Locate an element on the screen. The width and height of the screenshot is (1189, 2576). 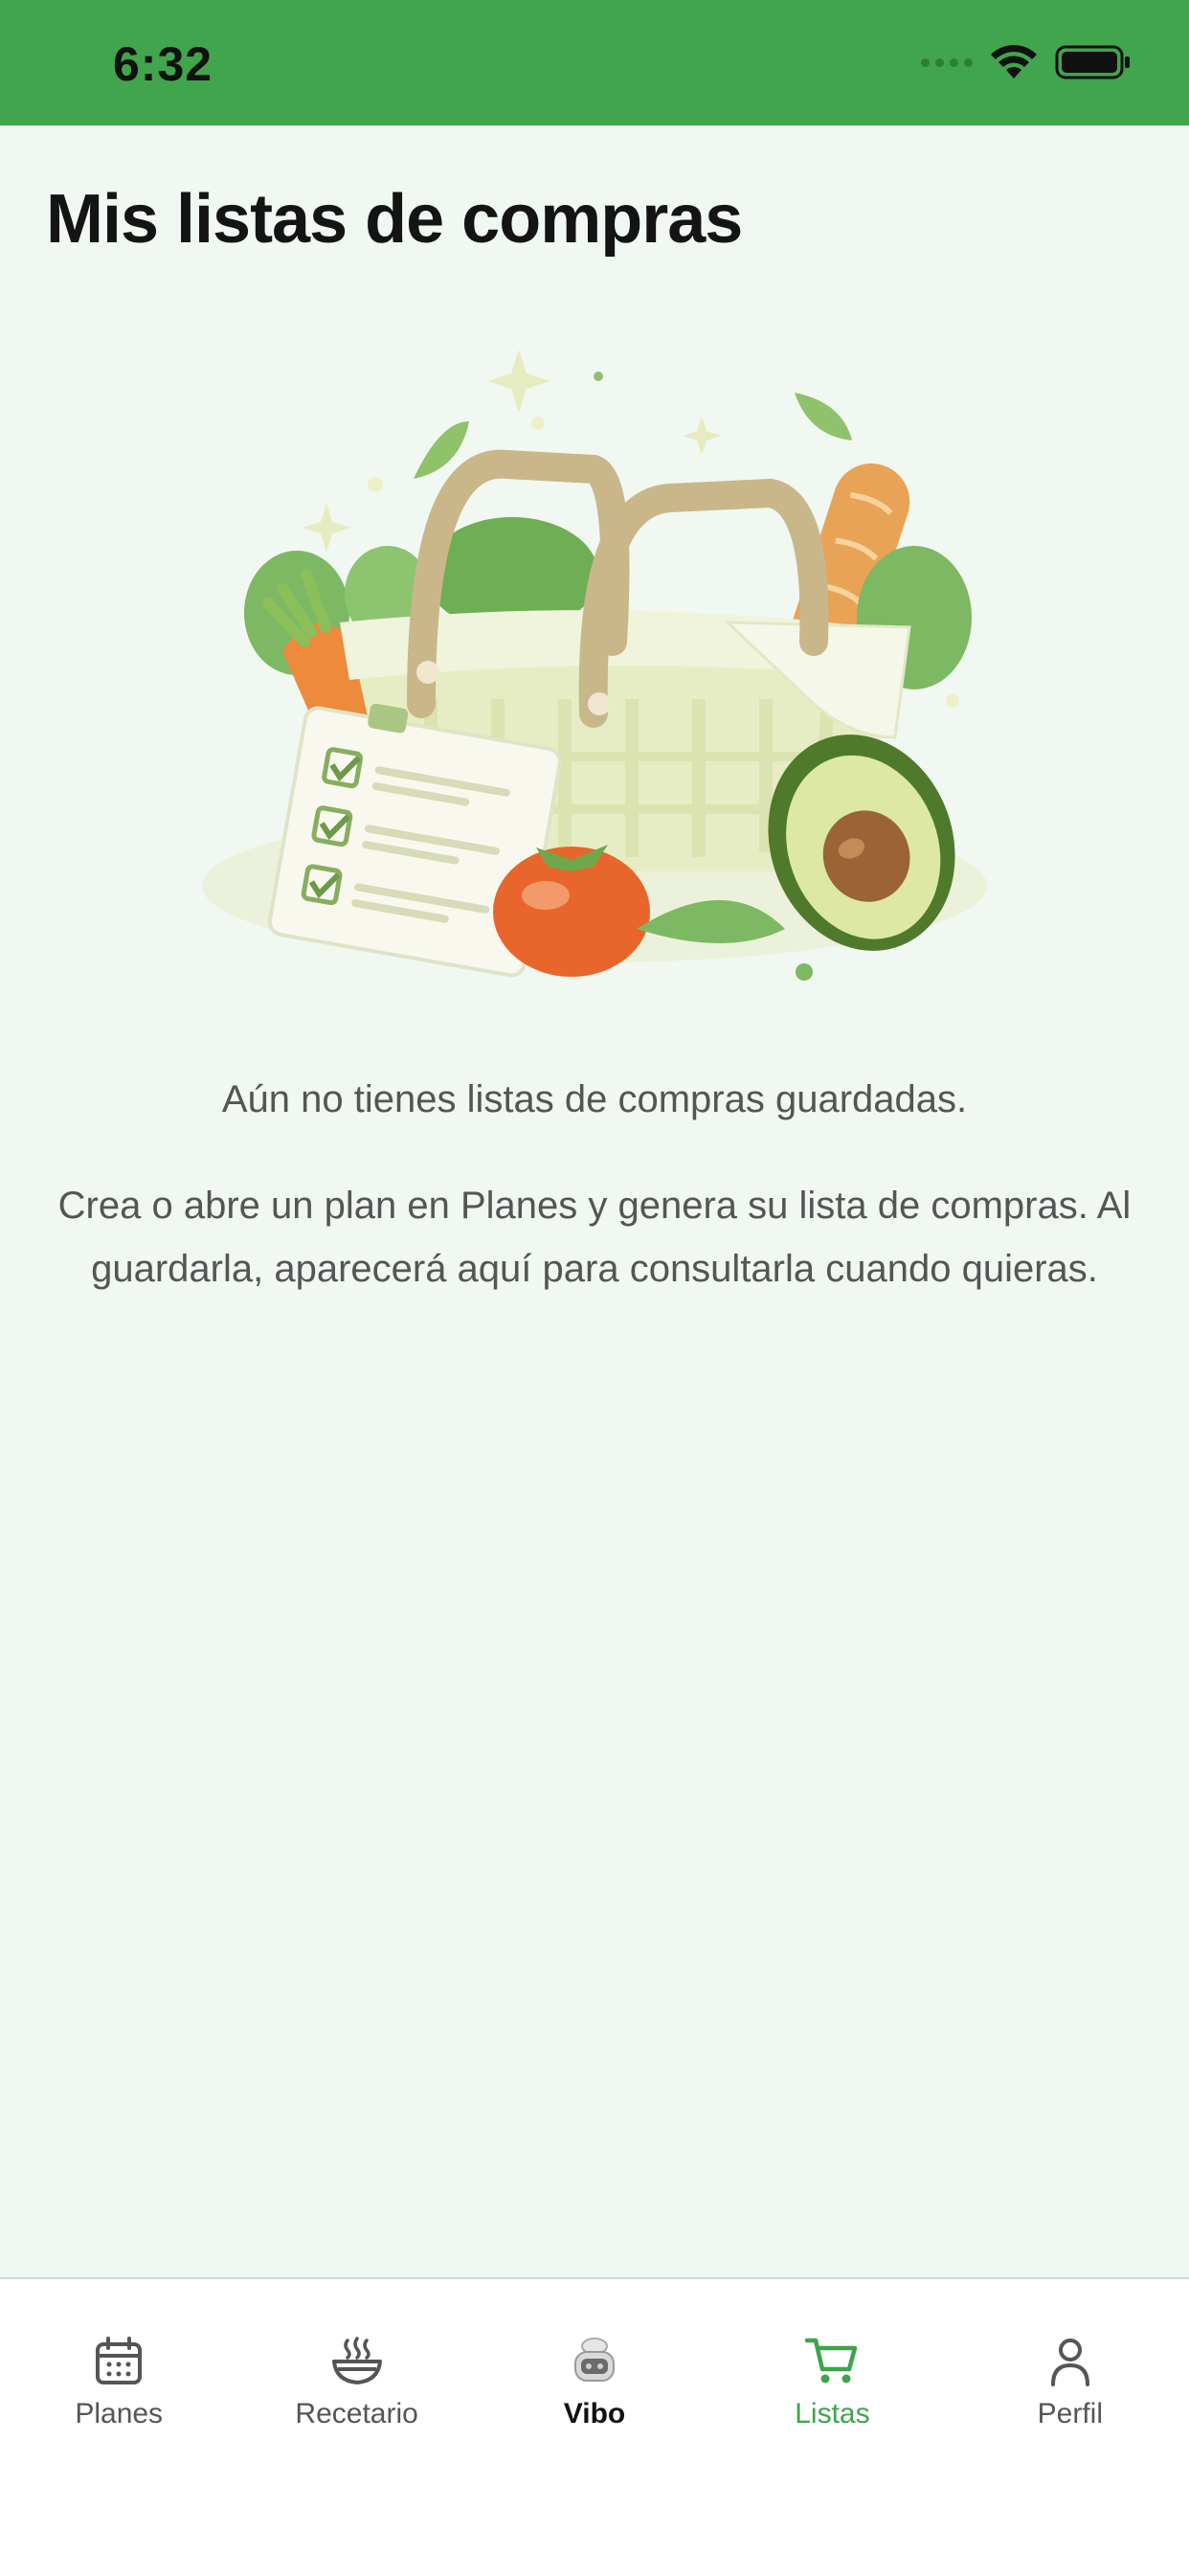
steaming-bowl-icon is located at coordinates (356, 2360).